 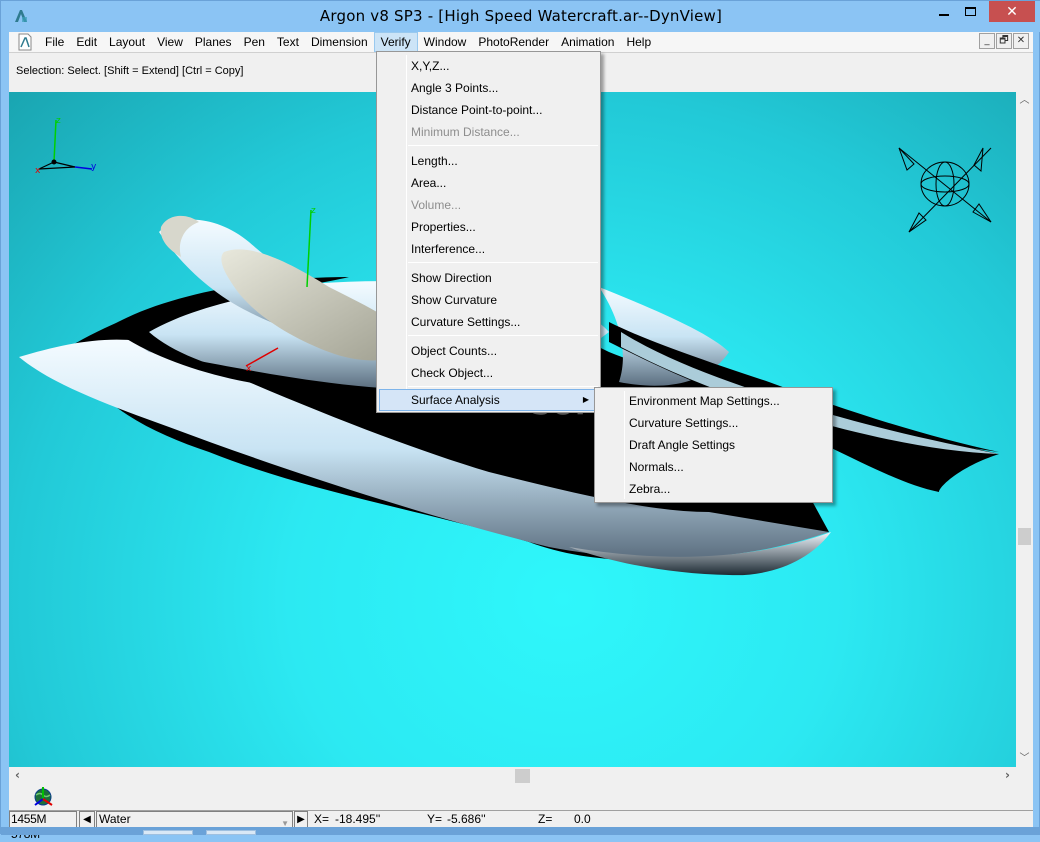 I want to click on menu-dimension: Dimension, so click(x=339, y=42).